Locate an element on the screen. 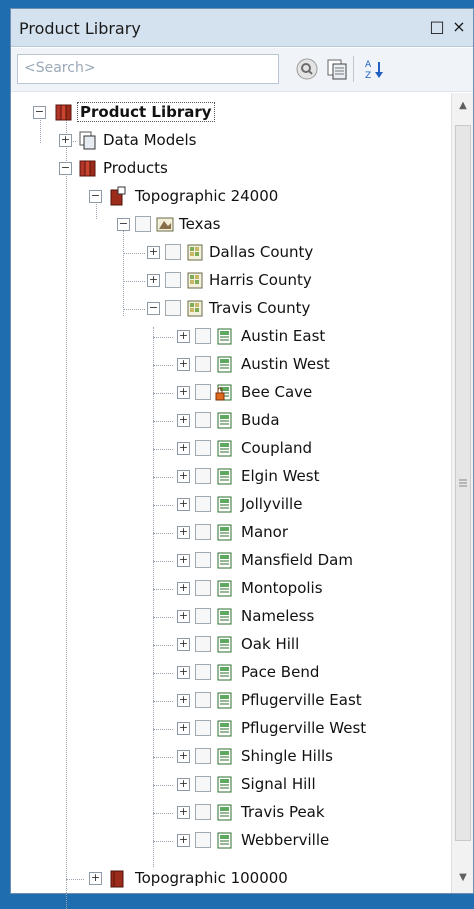 This screenshot has width=474, height=909. tree-row-quad: + Bee Cave is located at coordinates (230, 393).